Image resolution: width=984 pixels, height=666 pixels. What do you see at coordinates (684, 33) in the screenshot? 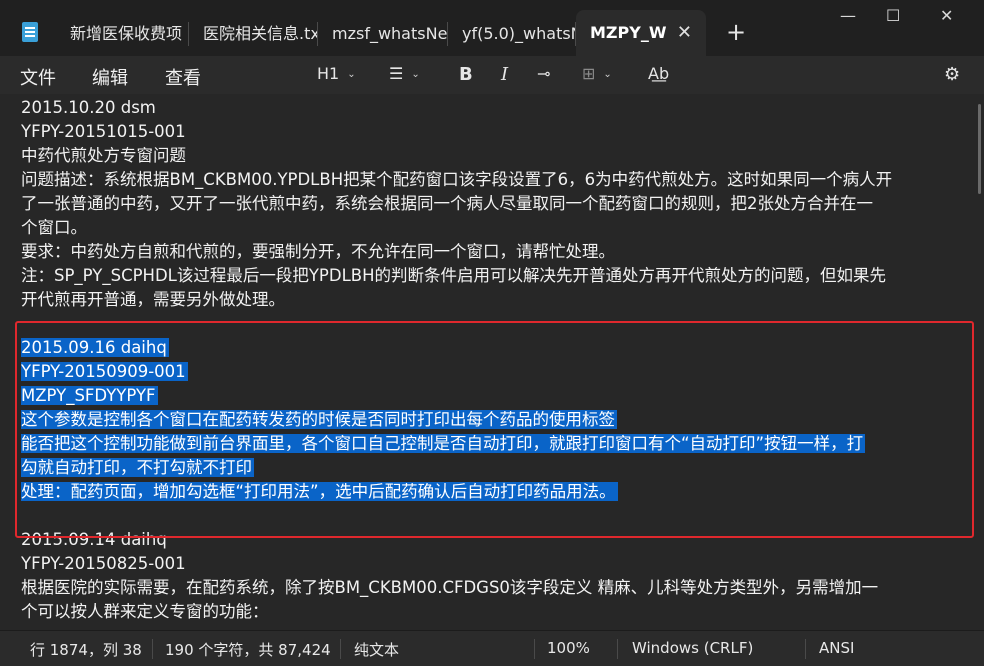
I see `close-tab-icon: ✕` at bounding box center [684, 33].